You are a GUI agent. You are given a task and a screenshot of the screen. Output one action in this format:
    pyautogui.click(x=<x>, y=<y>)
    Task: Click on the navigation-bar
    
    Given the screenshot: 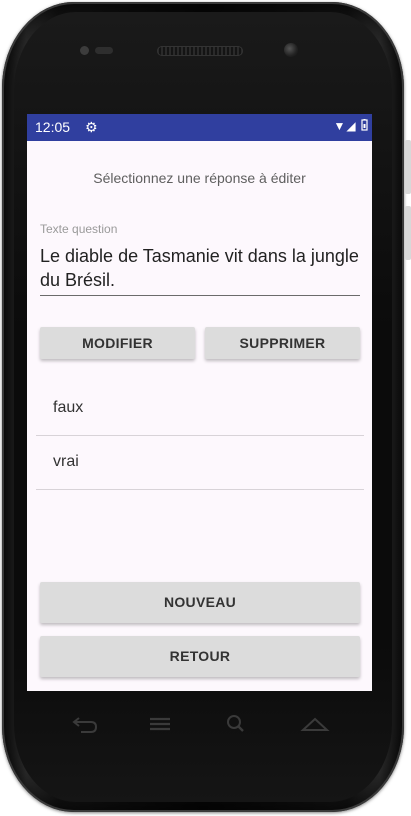 What is the action you would take?
    pyautogui.click(x=199, y=730)
    